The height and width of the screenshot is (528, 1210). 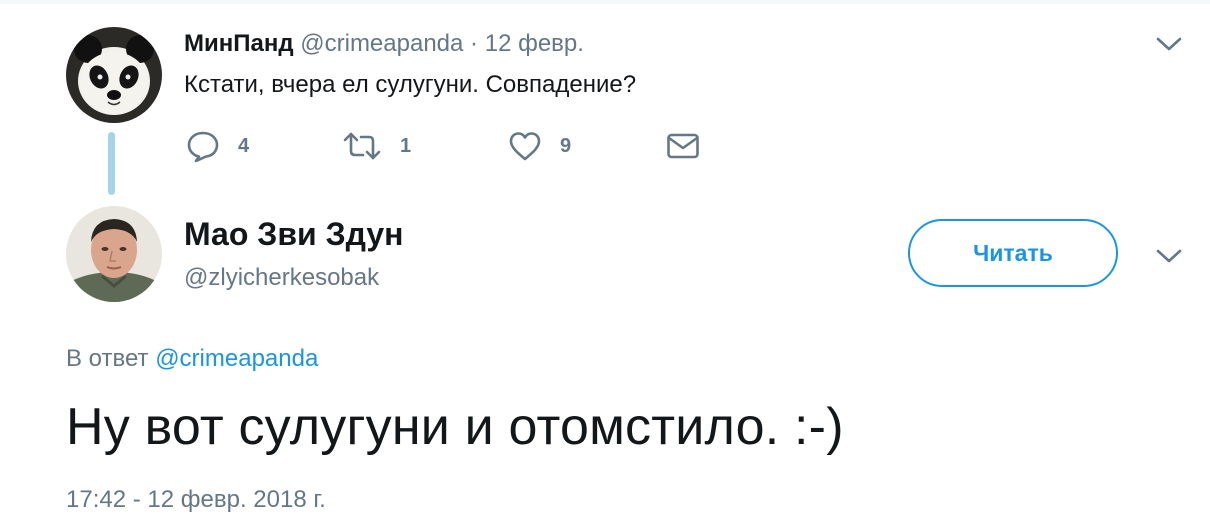 I want to click on reply-icon, so click(x=203, y=146).